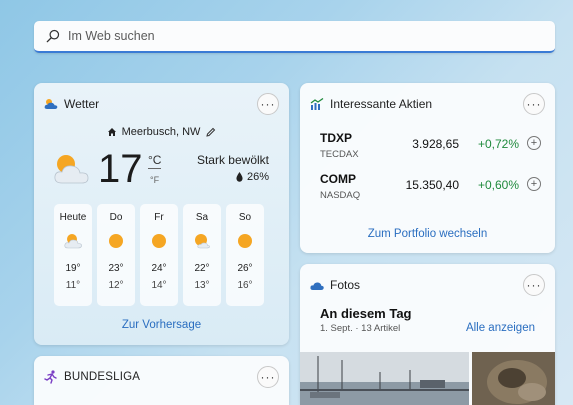 This screenshot has width=573, height=405. Describe the element at coordinates (111, 132) in the screenshot. I see `home-icon` at that location.